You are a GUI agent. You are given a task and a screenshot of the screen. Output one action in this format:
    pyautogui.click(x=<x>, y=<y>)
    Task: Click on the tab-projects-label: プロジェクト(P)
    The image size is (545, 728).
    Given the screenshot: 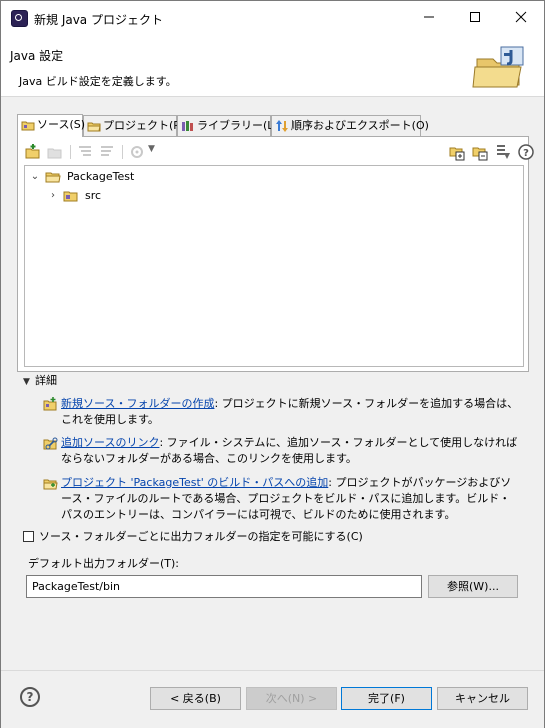 What is the action you would take?
    pyautogui.click(x=144, y=125)
    